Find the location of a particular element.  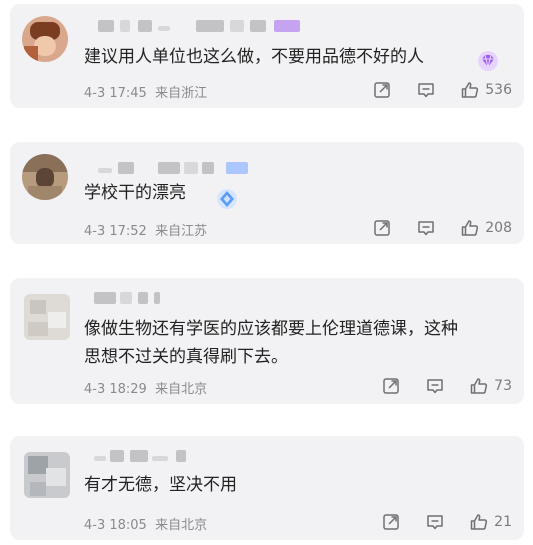

comment-time: 4-3 17:52 is located at coordinates (115, 231).